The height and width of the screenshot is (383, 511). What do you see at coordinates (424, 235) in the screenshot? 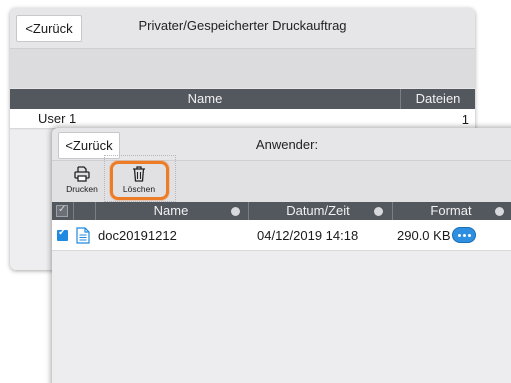
I see `document-size: 290.0 KB` at bounding box center [424, 235].